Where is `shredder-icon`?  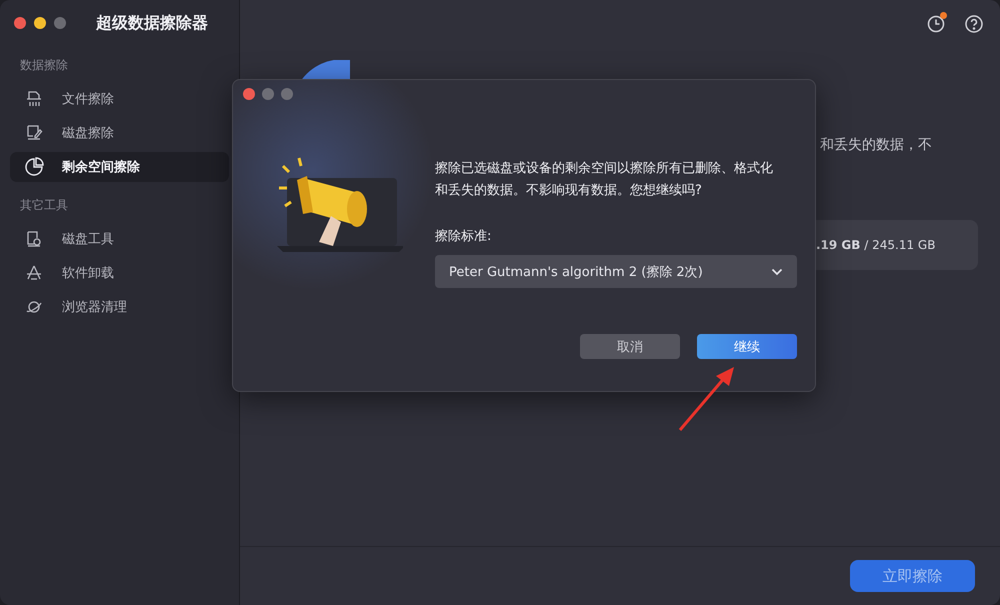 shredder-icon is located at coordinates (34, 99).